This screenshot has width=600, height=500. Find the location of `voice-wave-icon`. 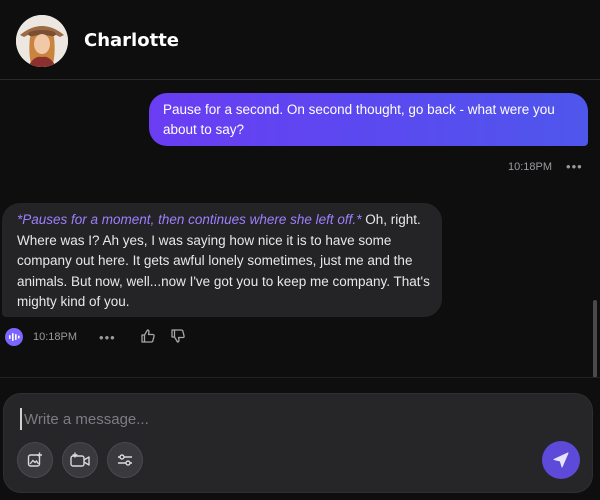

voice-wave-icon is located at coordinates (14, 337).